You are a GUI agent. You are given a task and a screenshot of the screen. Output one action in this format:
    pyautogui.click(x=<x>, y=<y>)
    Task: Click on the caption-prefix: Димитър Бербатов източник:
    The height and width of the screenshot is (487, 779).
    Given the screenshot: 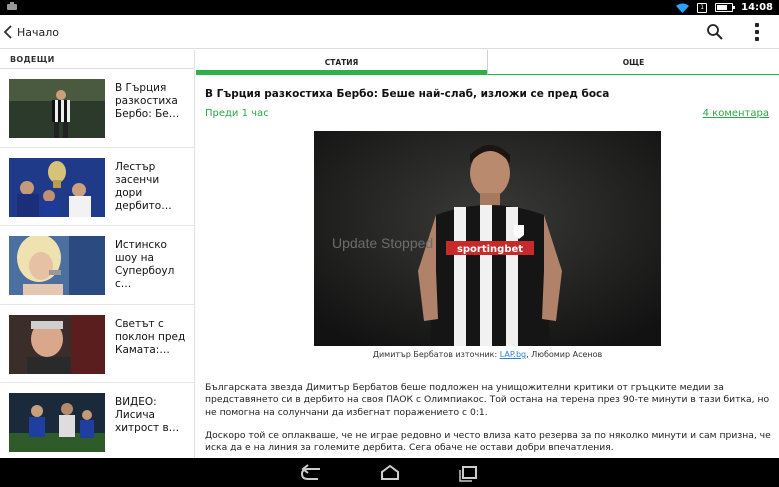 What is the action you would take?
    pyautogui.click(x=436, y=354)
    